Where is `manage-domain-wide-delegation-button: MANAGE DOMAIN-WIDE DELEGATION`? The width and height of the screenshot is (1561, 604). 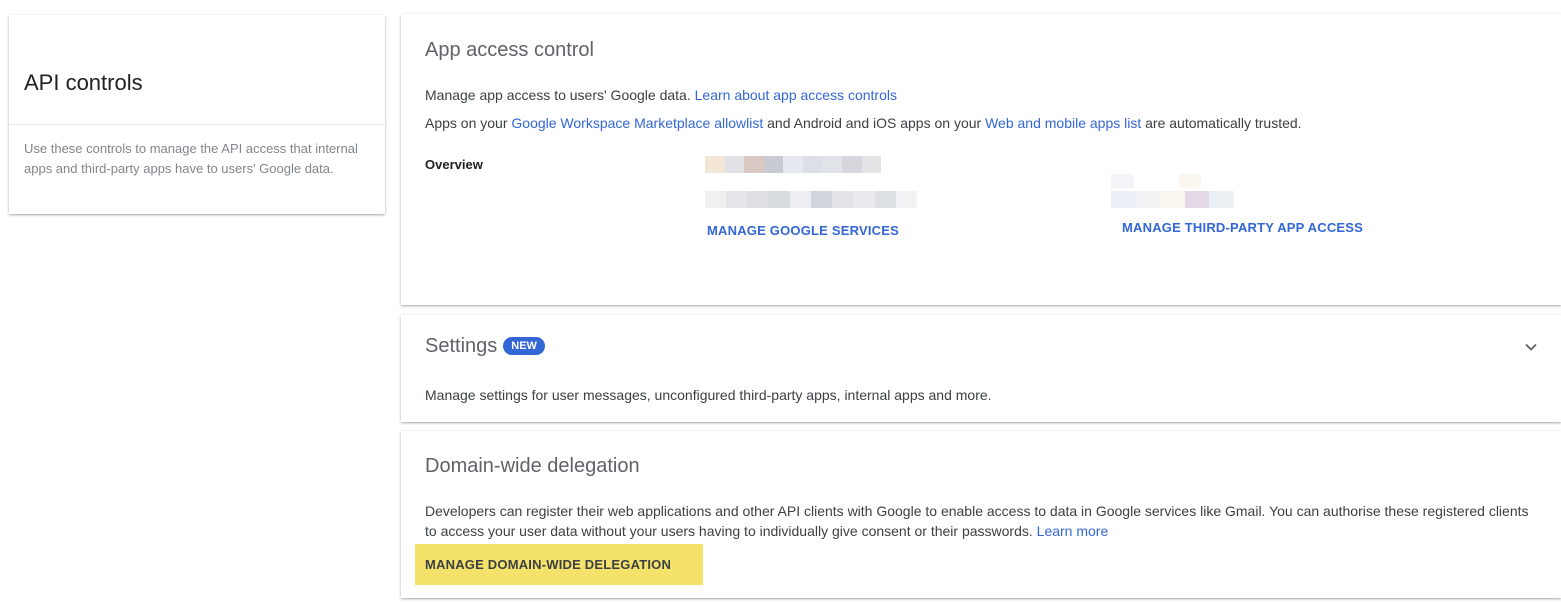 manage-domain-wide-delegation-button: MANAGE DOMAIN-WIDE DELEGATION is located at coordinates (559, 564).